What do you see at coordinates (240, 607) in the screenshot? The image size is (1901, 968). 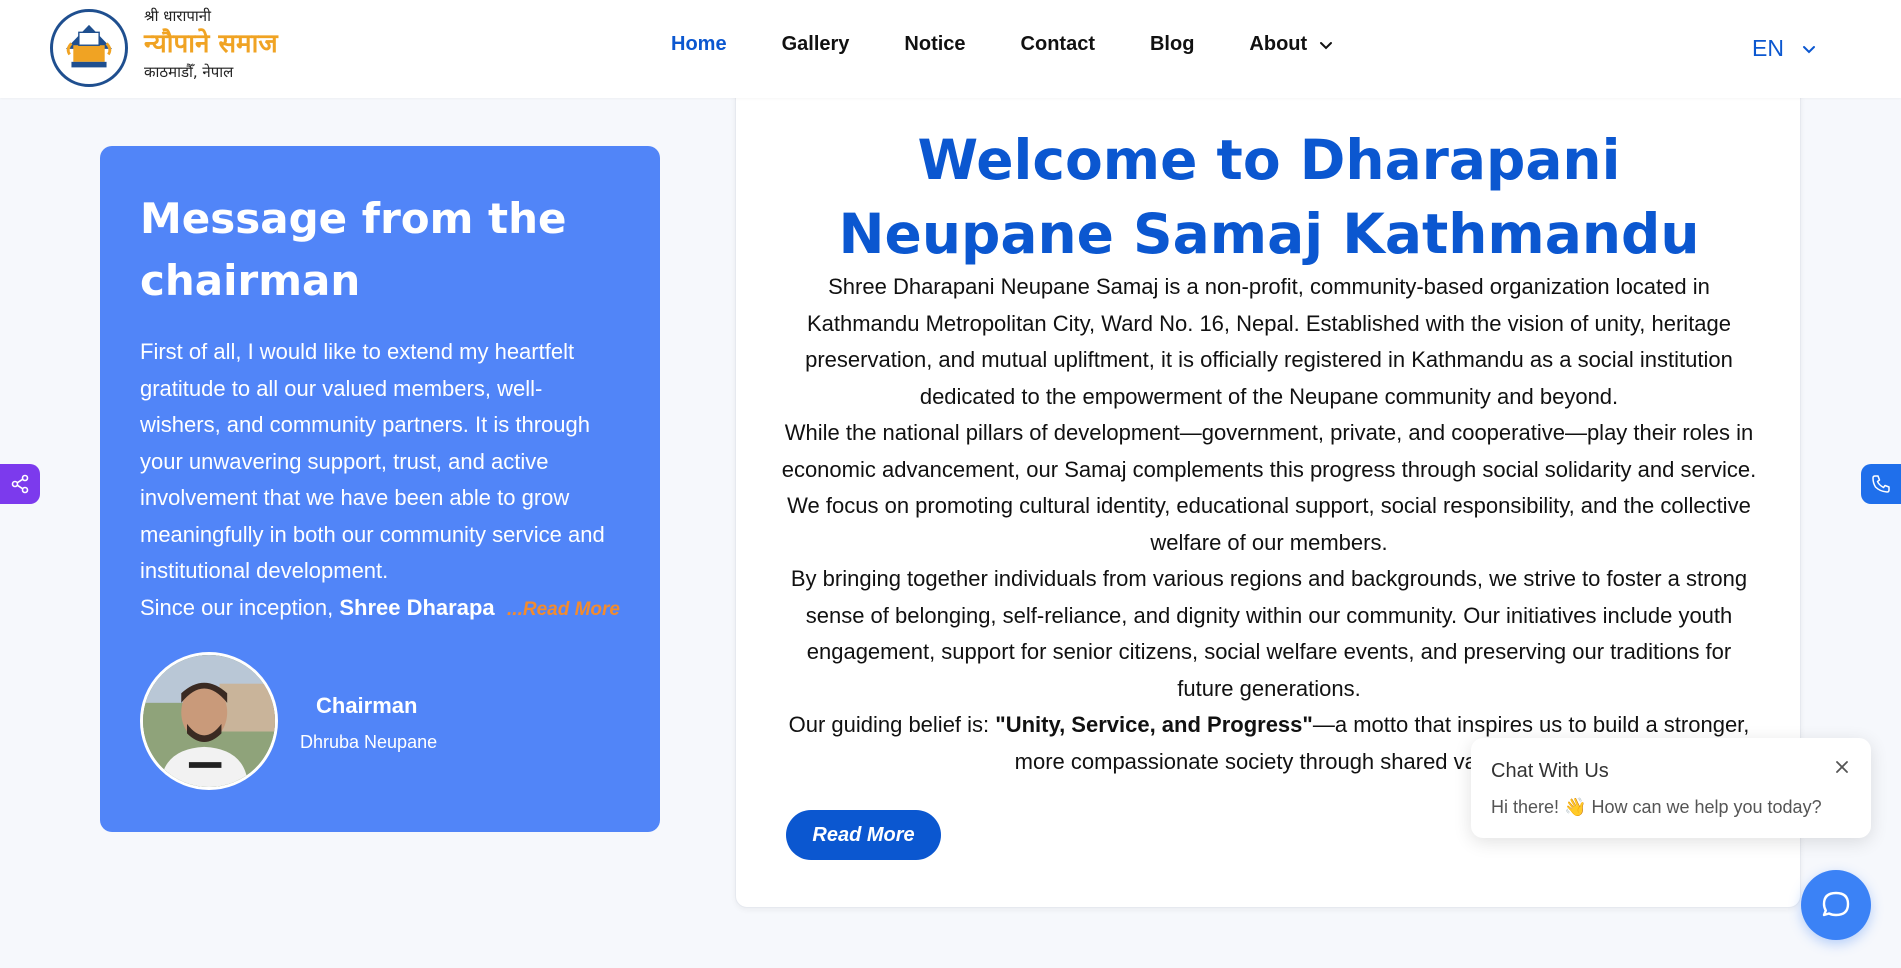 I see `chairman-last-line-prefix: Since our inception,` at bounding box center [240, 607].